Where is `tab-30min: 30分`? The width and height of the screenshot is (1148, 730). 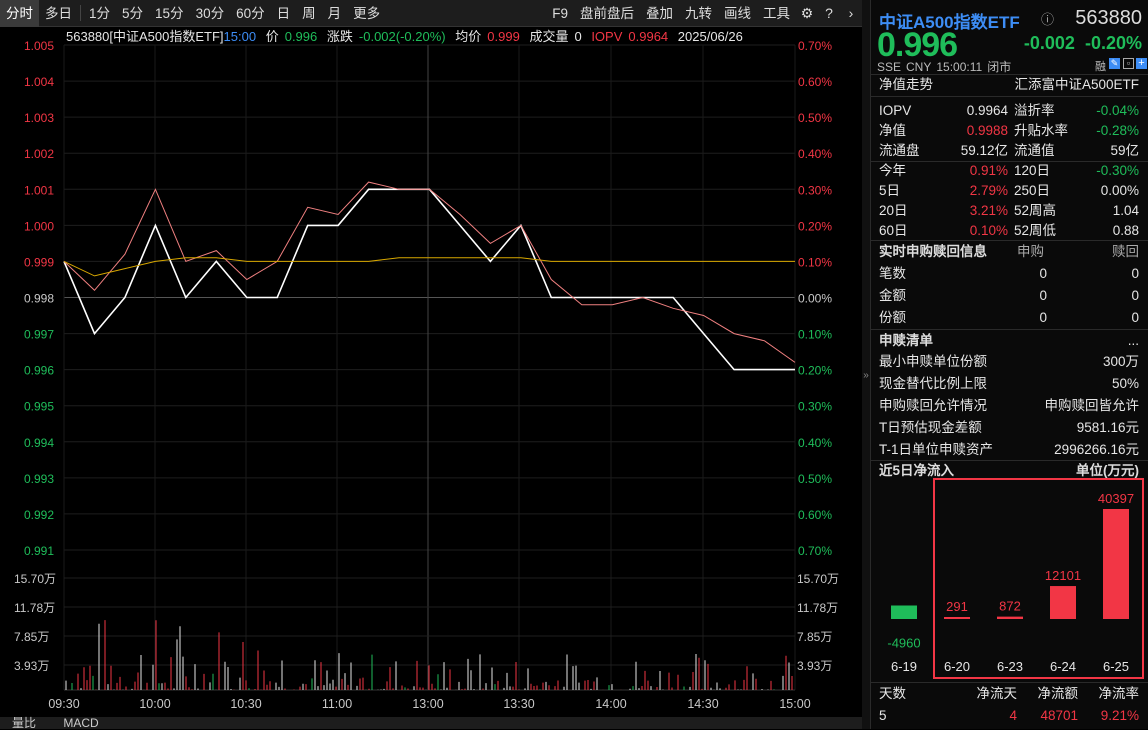
tab-30min: 30分 is located at coordinates (210, 13).